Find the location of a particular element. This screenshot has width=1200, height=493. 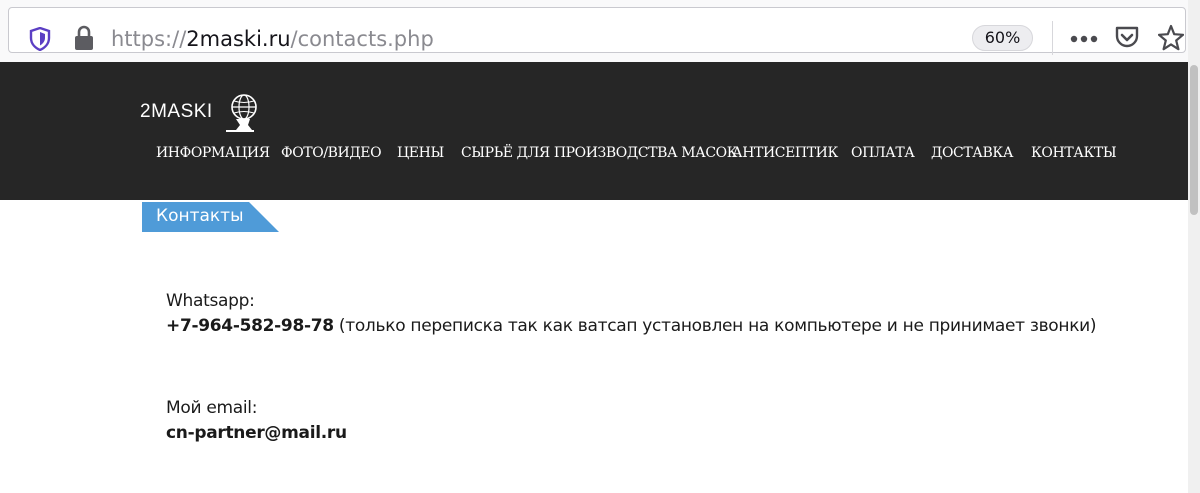

nav-item-raw-materials: СЫРЬЁ ДЛЯ ПРОИЗВОДСТВА МАСОК is located at coordinates (599, 153).